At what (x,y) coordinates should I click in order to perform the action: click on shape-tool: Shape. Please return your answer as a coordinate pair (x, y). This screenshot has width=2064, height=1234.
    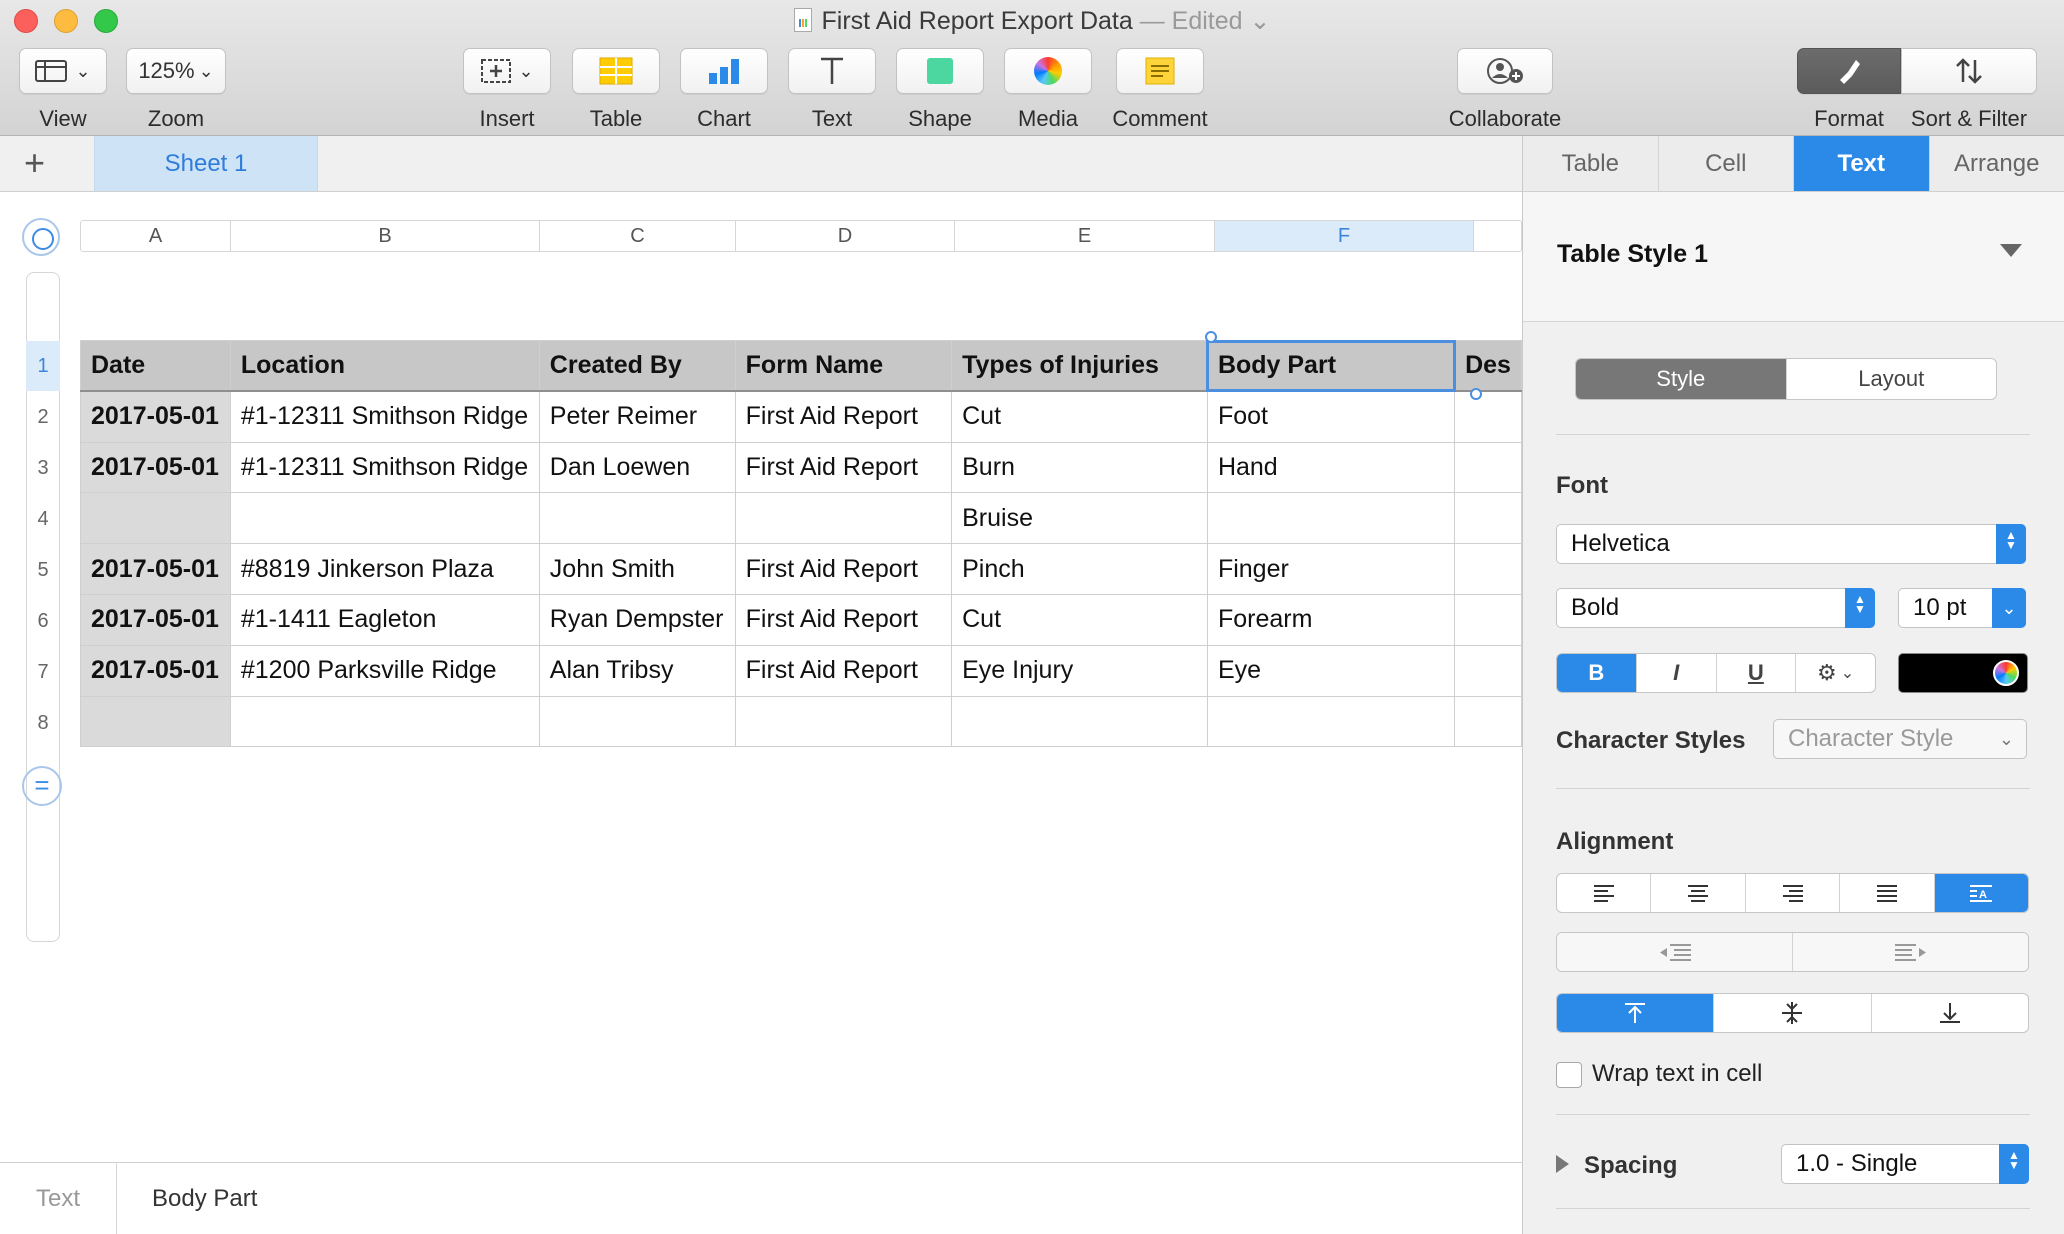
    Looking at the image, I should click on (940, 90).